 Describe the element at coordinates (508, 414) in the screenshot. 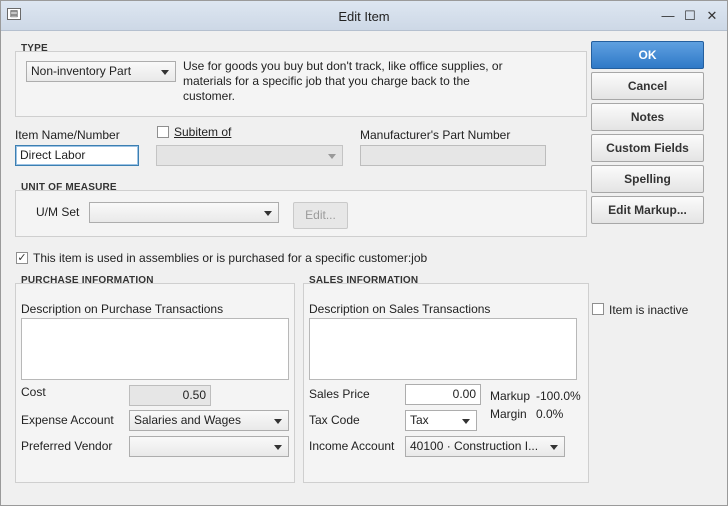

I see `margin-label: Margin` at that location.